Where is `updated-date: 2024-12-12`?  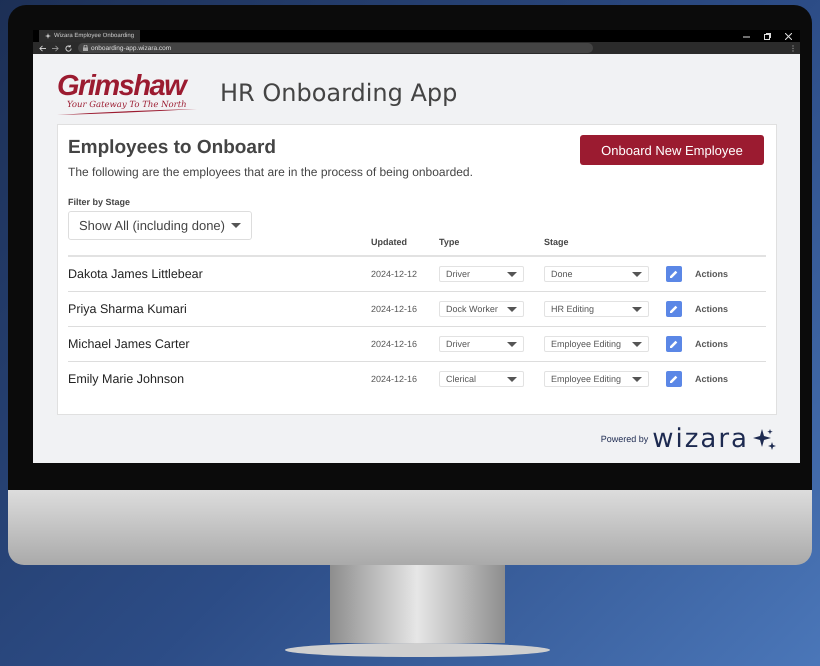
updated-date: 2024-12-12 is located at coordinates (394, 274).